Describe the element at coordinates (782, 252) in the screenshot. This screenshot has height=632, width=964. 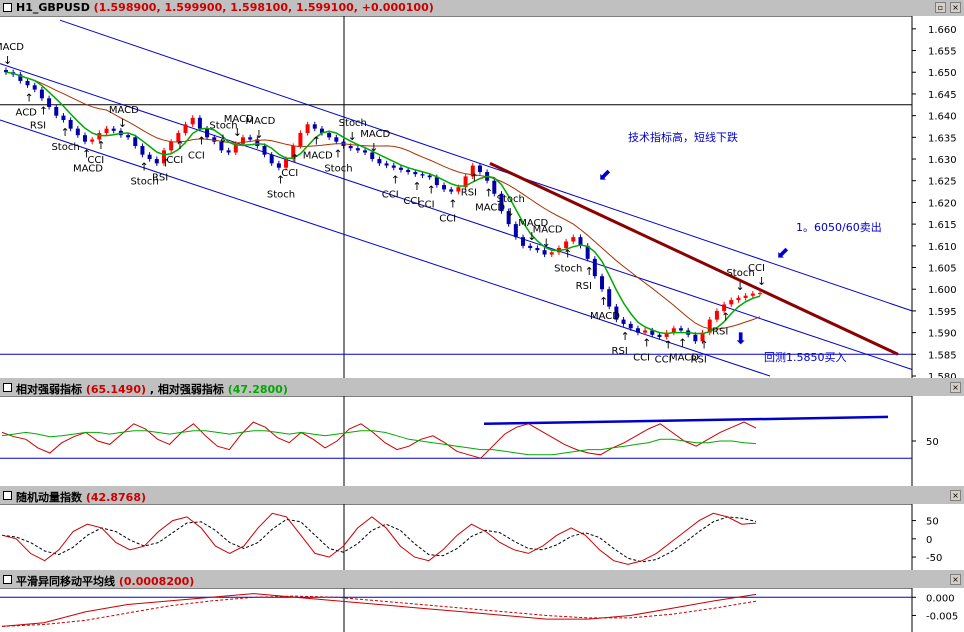
I see `annotation-arrow: ⬋` at that location.